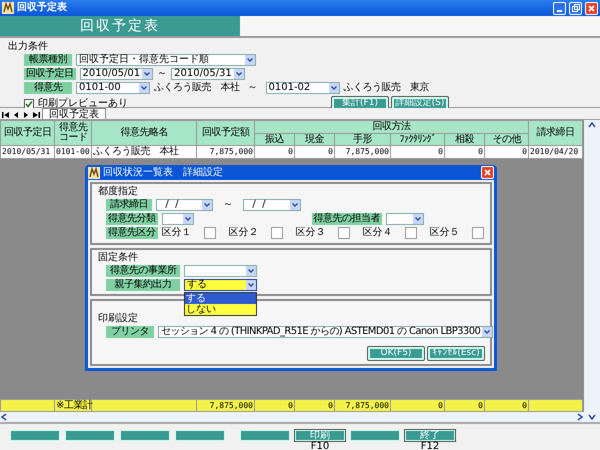 The image size is (600, 450). I want to click on field-label: 請求締日, so click(129, 205).